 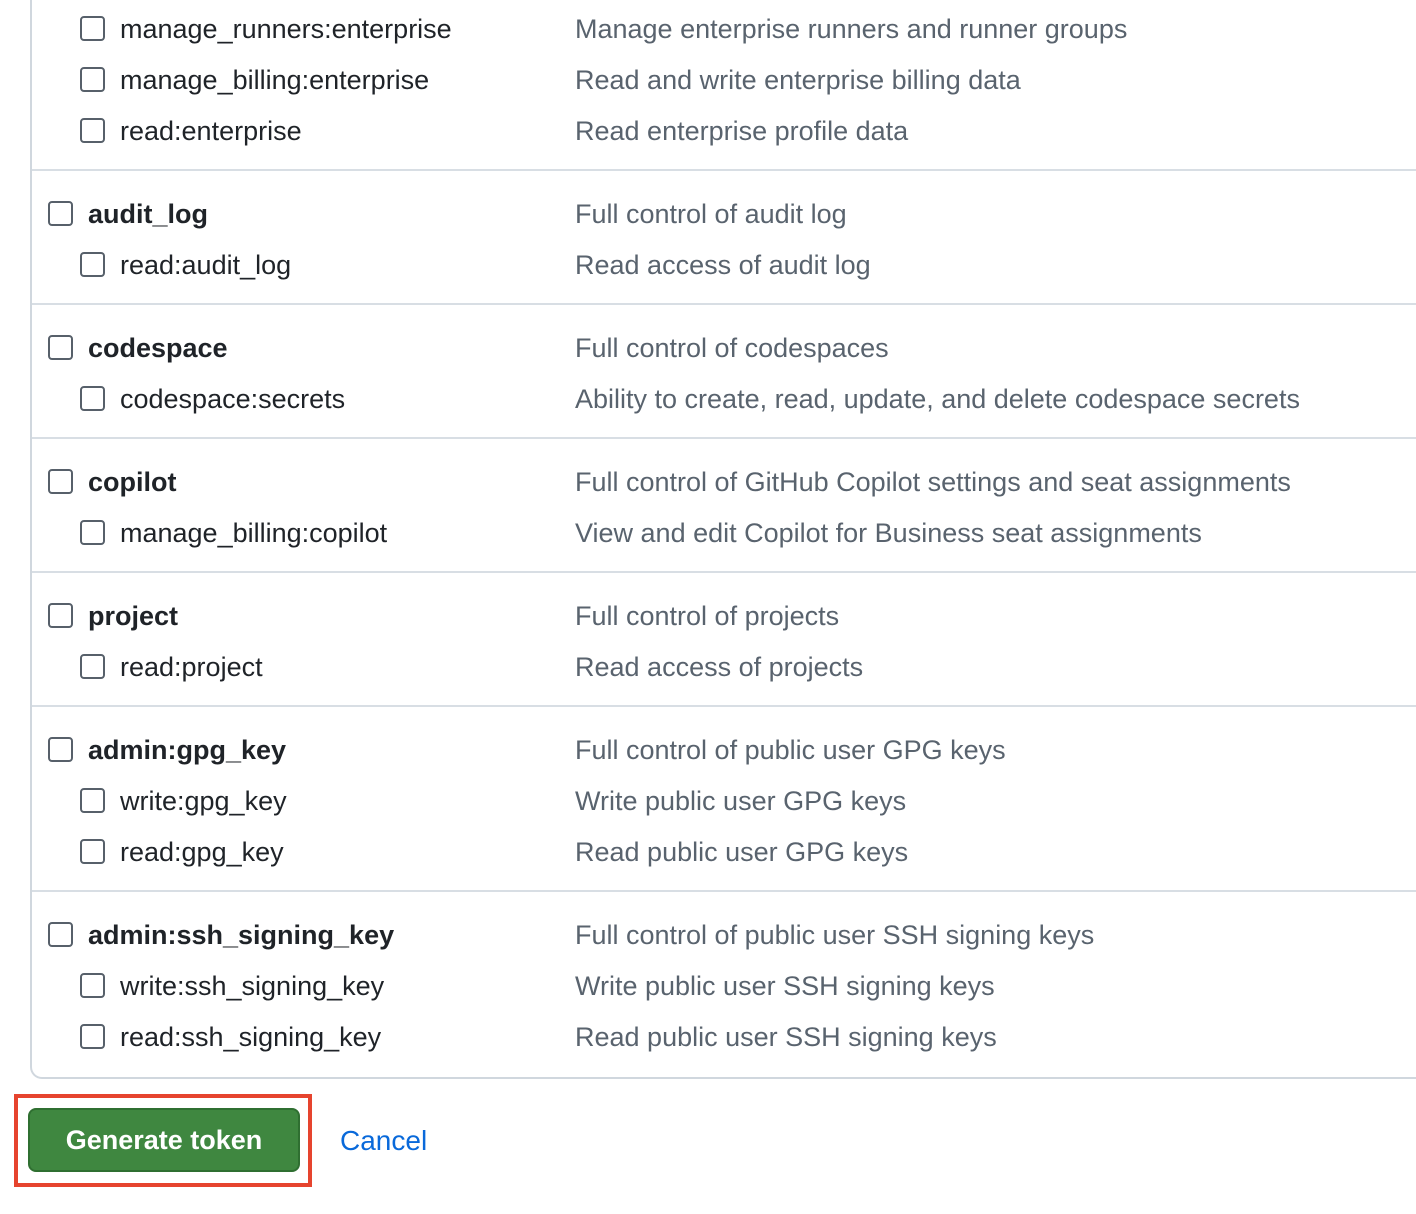 I want to click on scope-label: codespace:secrets, so click(x=233, y=399).